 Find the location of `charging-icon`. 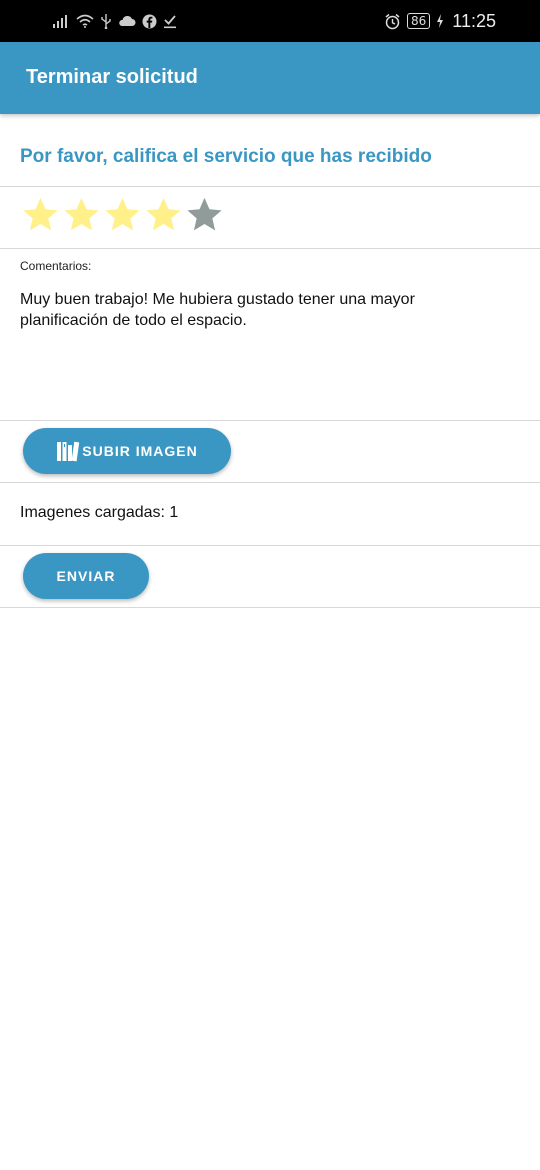

charging-icon is located at coordinates (440, 21).